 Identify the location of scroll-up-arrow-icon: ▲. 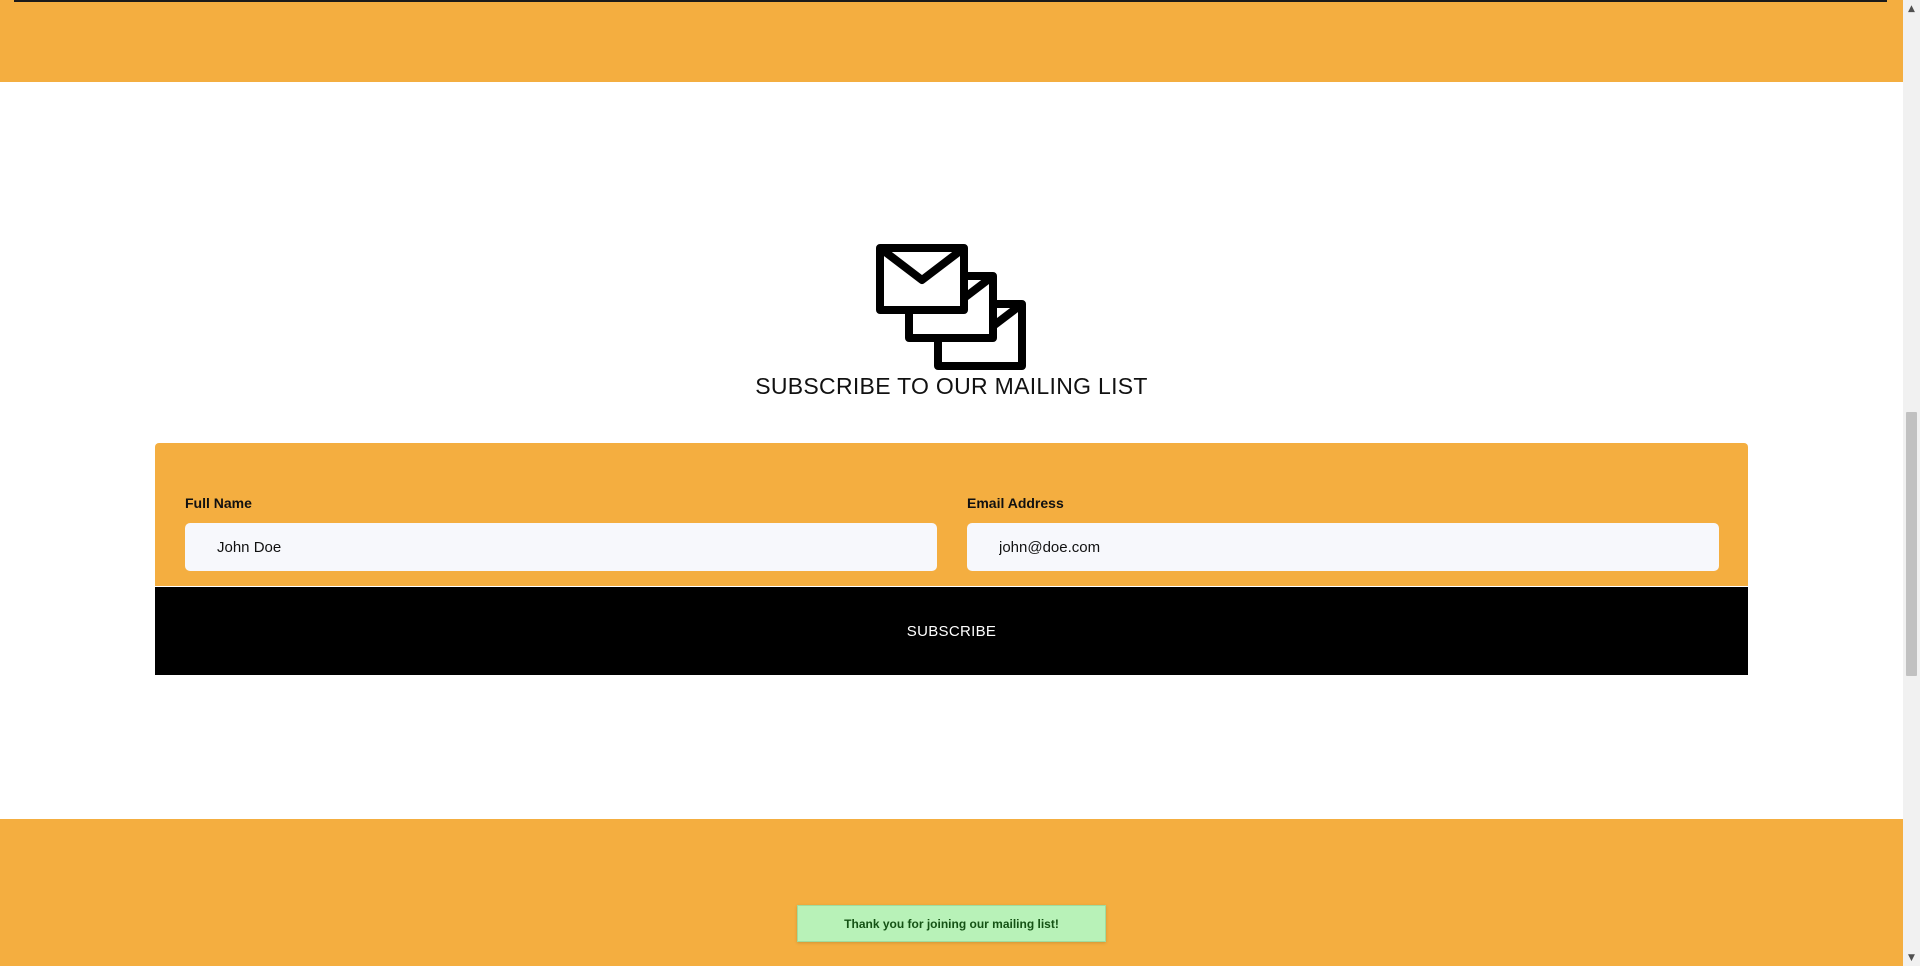
(1911, 8).